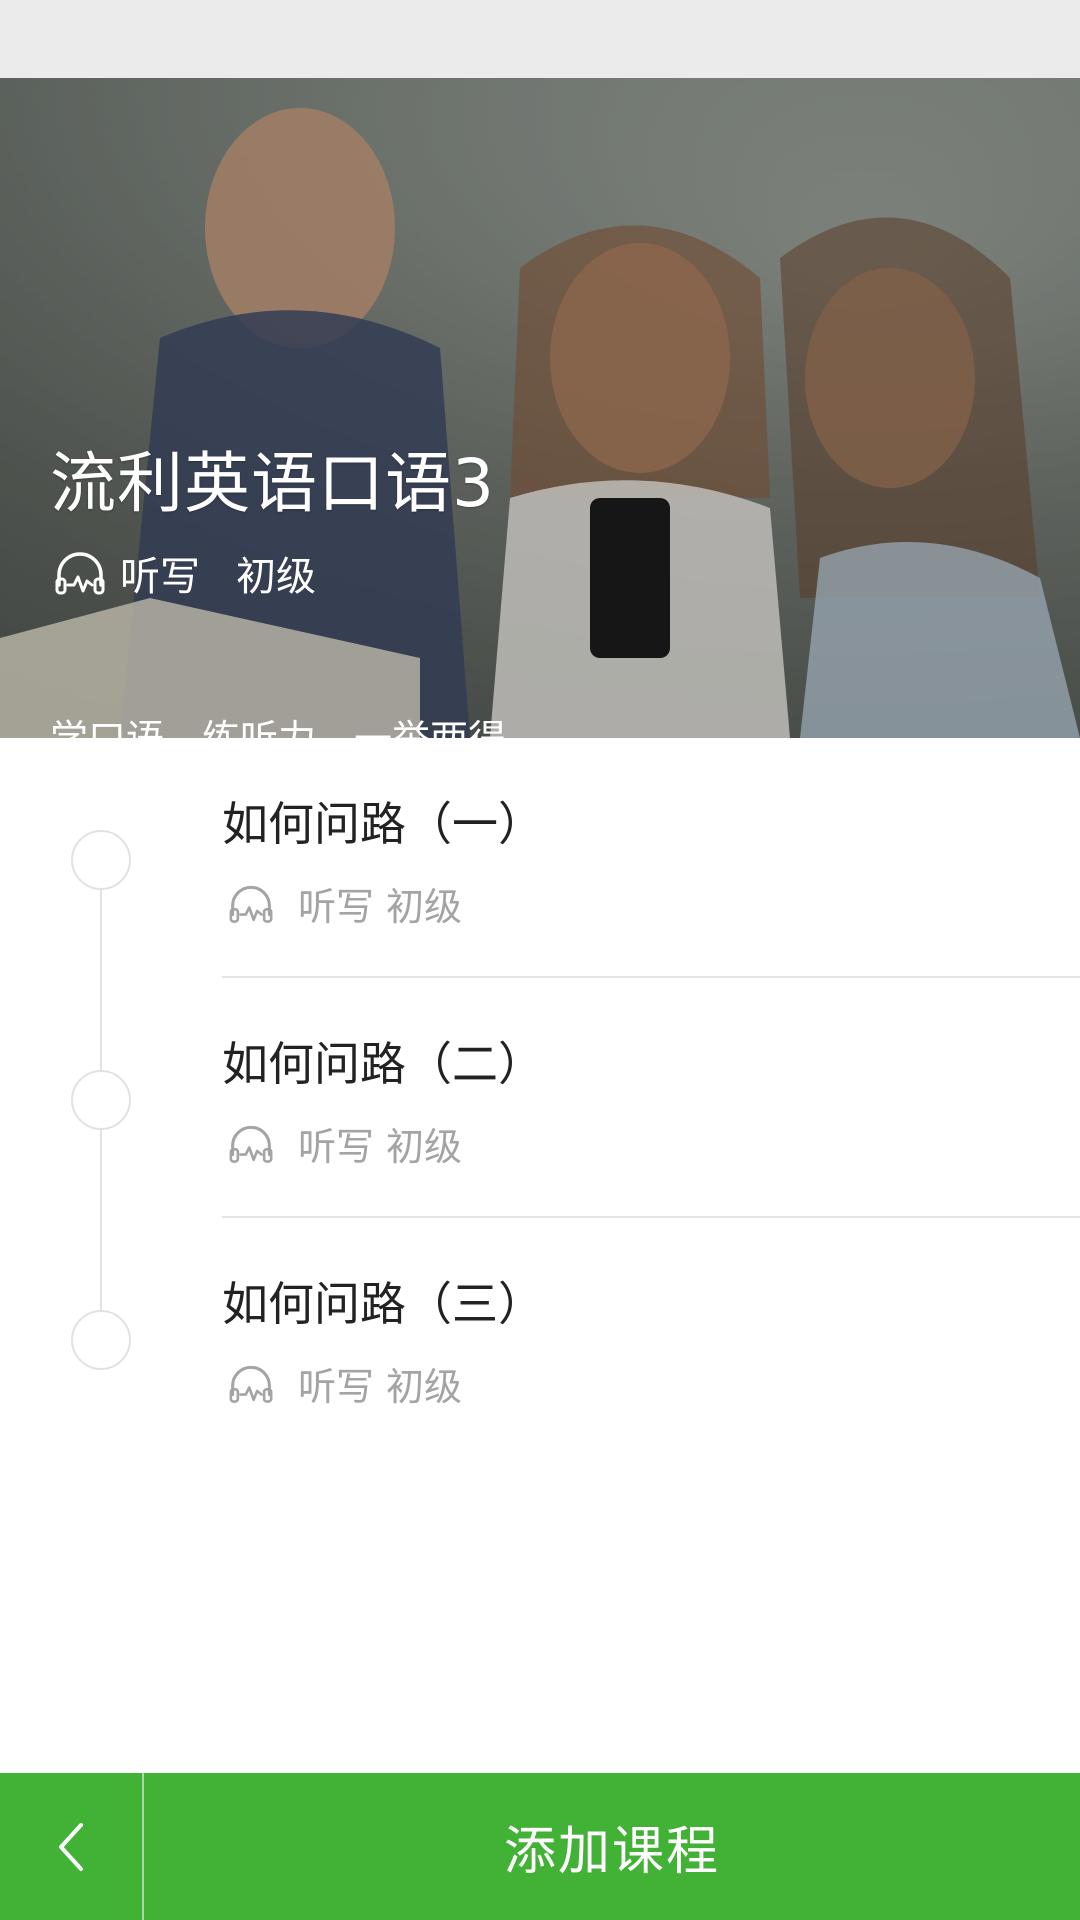 This screenshot has height=1920, width=1080. I want to click on lesson-item: 如何问路（二） 听写 初级, so click(540, 1098).